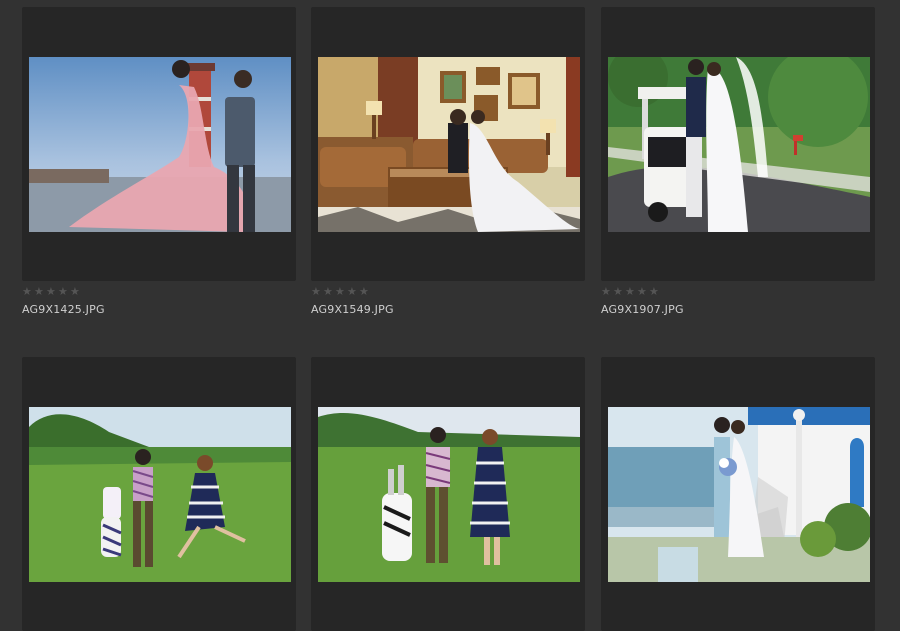 The image size is (900, 631). I want to click on file-name: AG9X1549.JPG, so click(352, 309).